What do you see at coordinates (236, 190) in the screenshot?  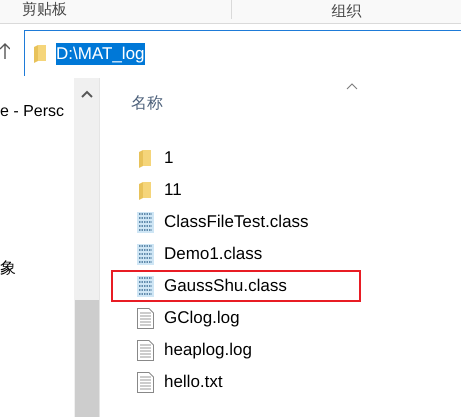 I see `file-item: 11` at bounding box center [236, 190].